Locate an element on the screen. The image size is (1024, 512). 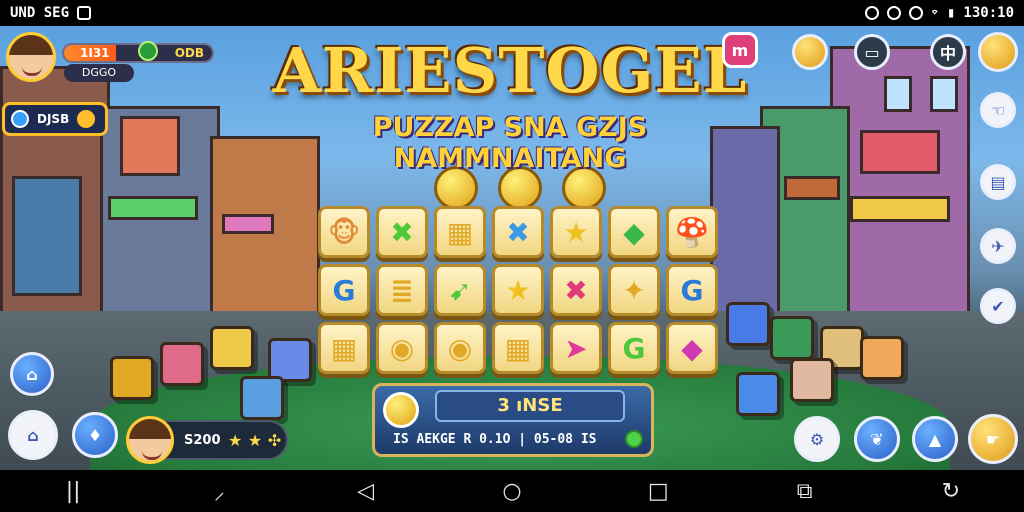
player-panel: S200 ★ ★ ✣ is located at coordinates (207, 440).